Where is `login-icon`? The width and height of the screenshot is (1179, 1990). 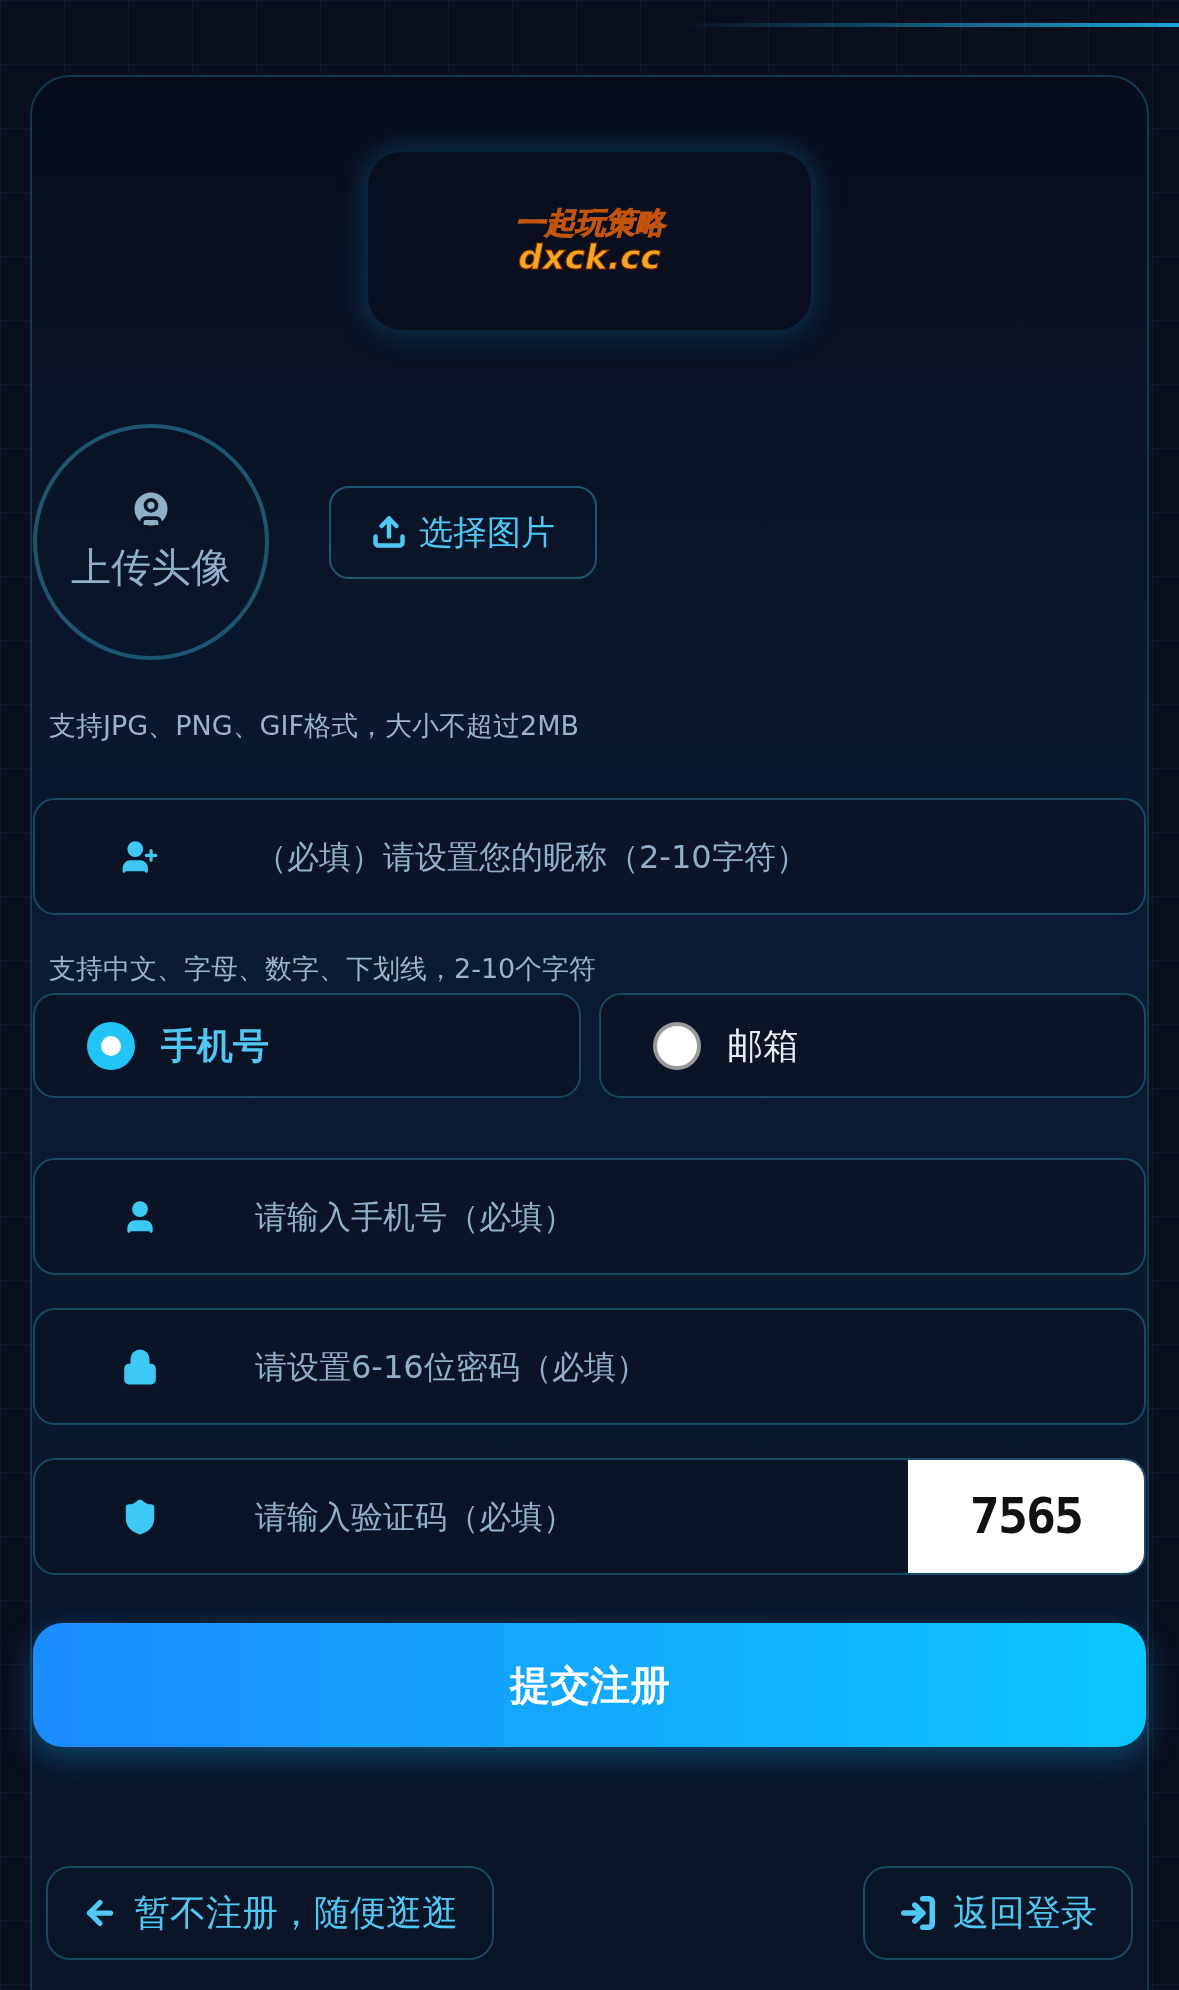 login-icon is located at coordinates (918, 1913).